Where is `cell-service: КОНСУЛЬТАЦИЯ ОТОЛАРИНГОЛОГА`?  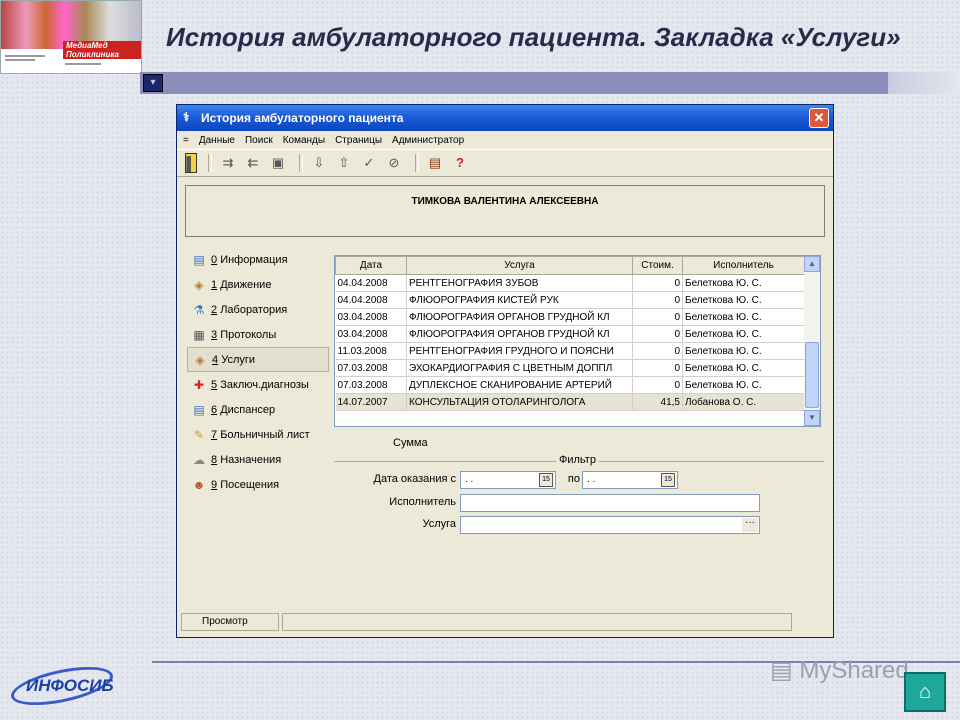
cell-service: КОНСУЛЬТАЦИЯ ОТОЛАРИНГОЛОГА is located at coordinates (519, 402).